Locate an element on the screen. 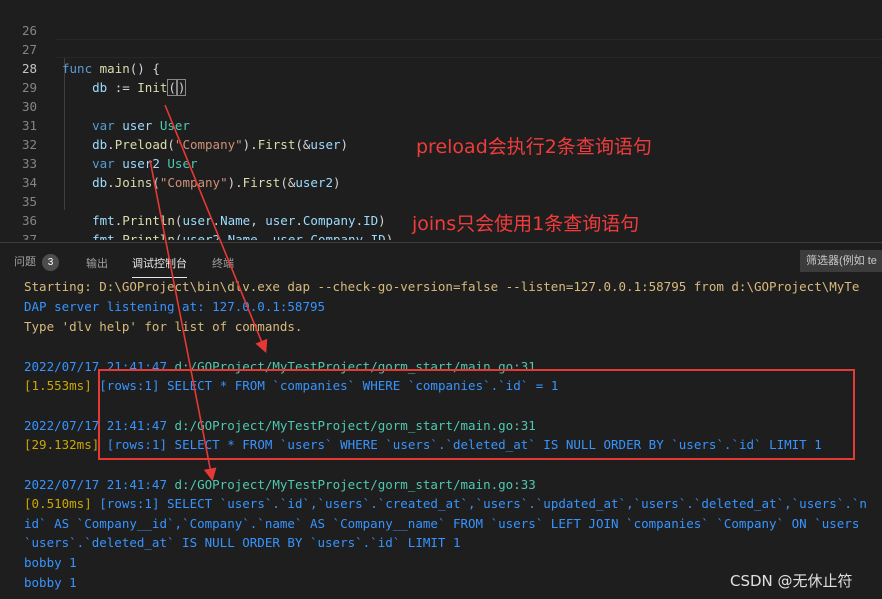 The image size is (882, 599). annotation-arrows is located at coordinates (208, 293).